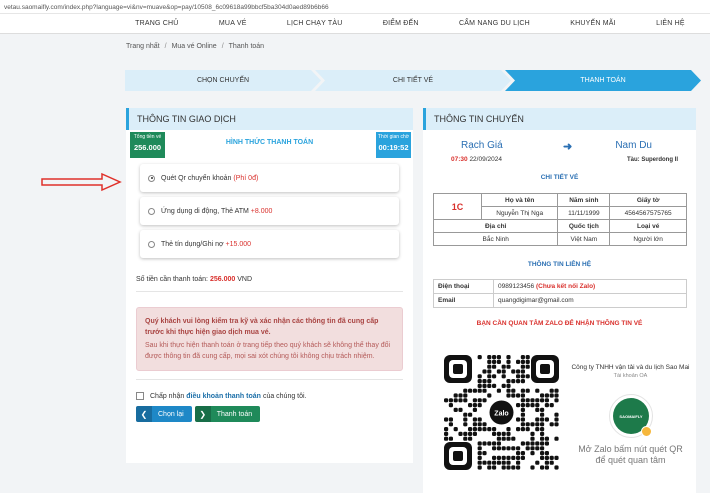 The height and width of the screenshot is (493, 710). Describe the element at coordinates (167, 396) in the screenshot. I see `terms-pre: Chấp nhận` at that location.